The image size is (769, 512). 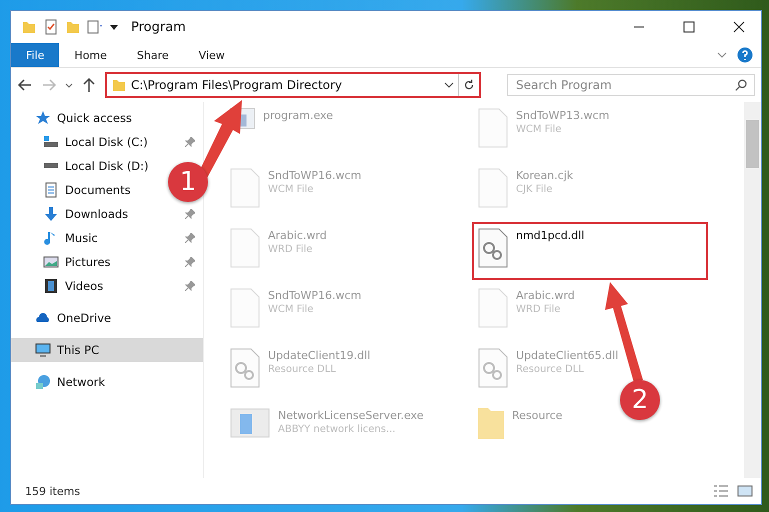 What do you see at coordinates (98, 190) in the screenshot?
I see `sidebar-label: Documents` at bounding box center [98, 190].